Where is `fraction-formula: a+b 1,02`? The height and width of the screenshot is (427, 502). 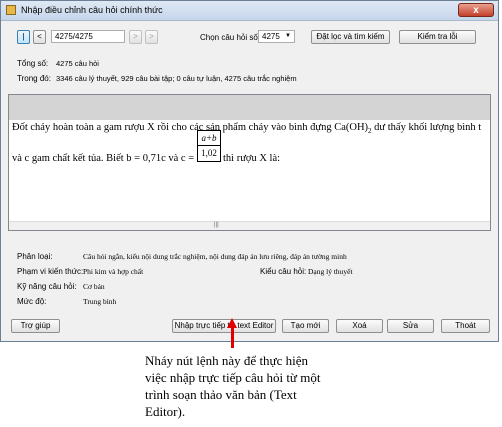
fraction-formula: a+b 1,02 is located at coordinates (209, 146).